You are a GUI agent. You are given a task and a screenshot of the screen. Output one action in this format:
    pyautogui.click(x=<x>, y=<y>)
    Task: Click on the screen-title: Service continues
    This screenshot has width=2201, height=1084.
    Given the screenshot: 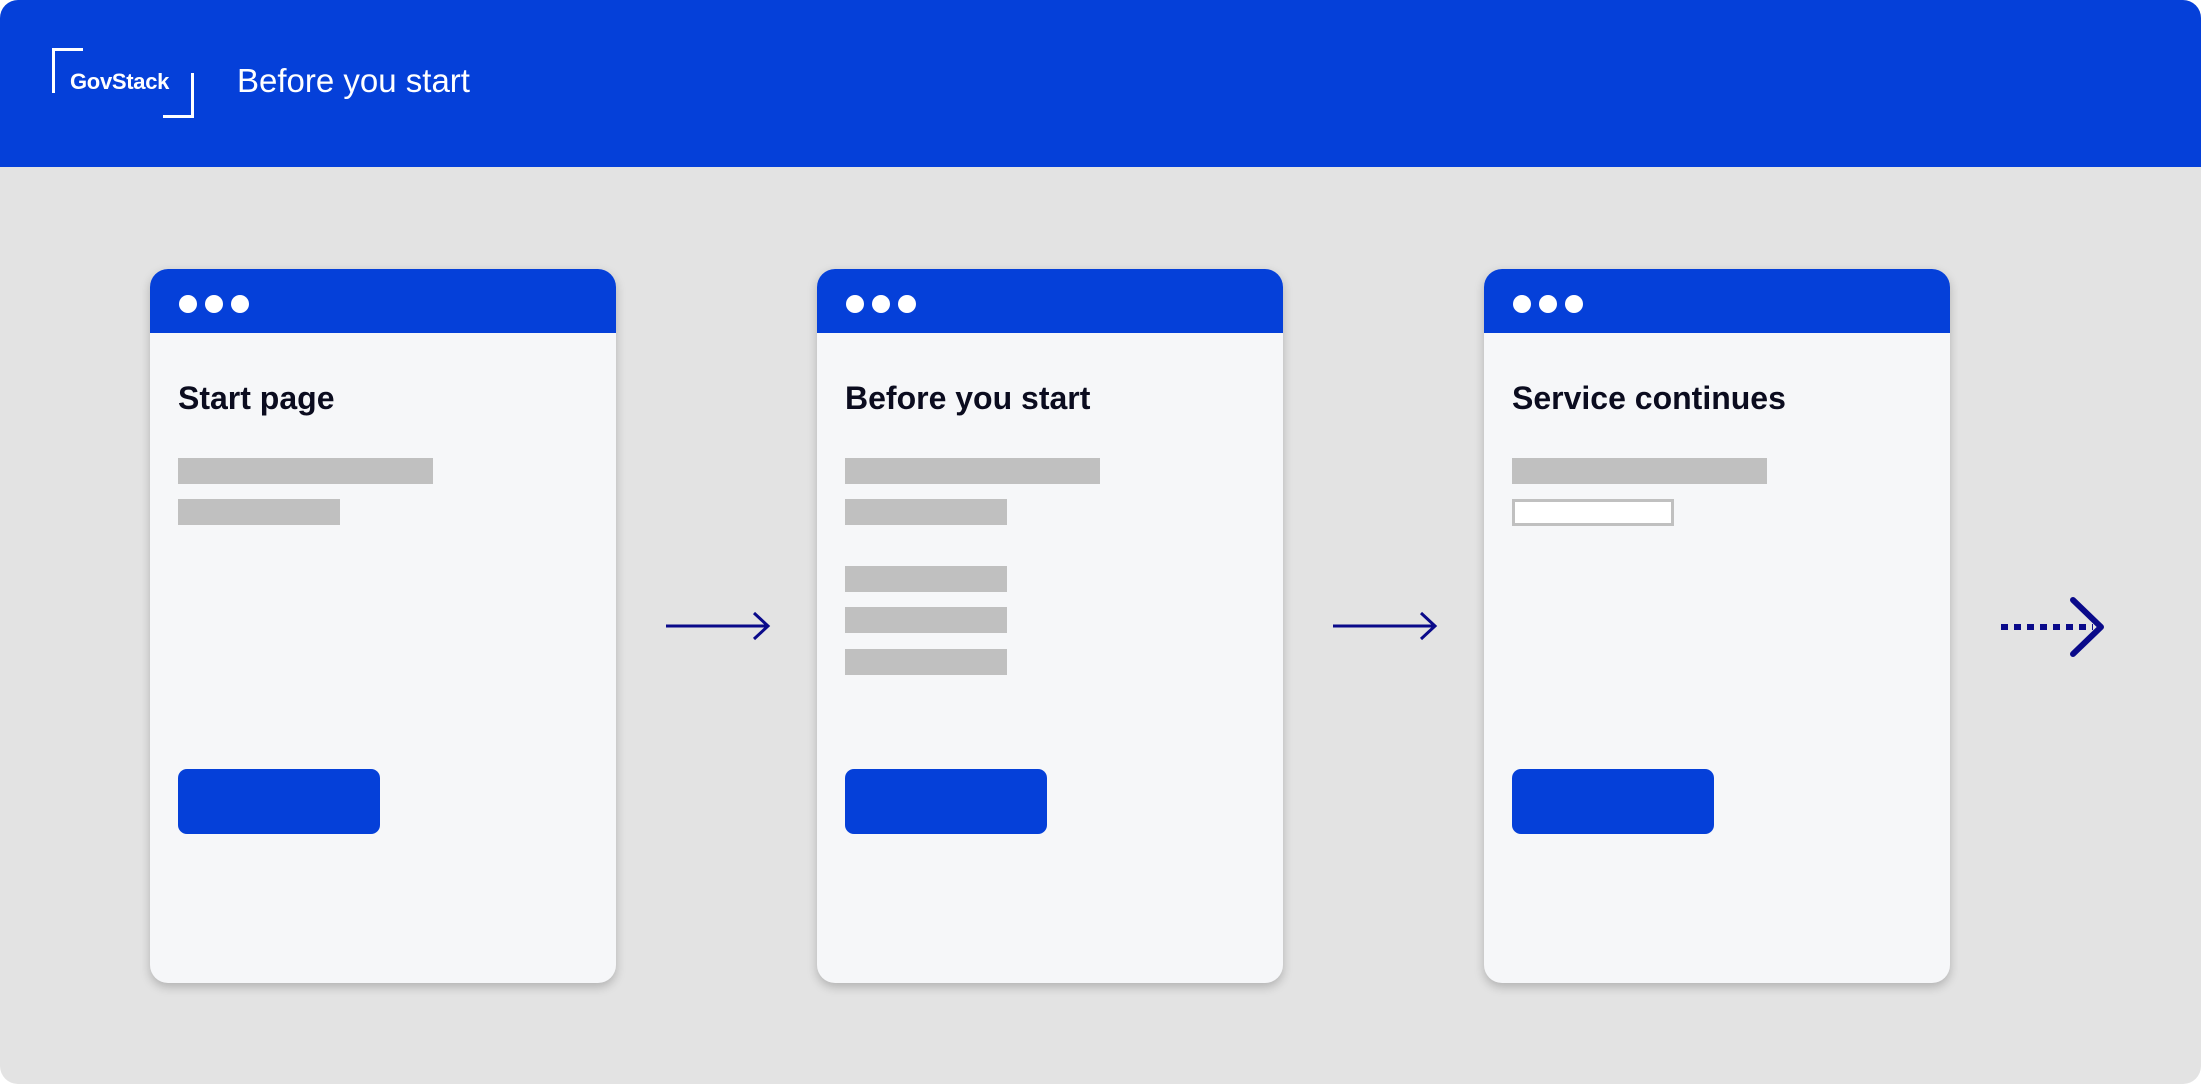 What is the action you would take?
    pyautogui.click(x=1649, y=398)
    